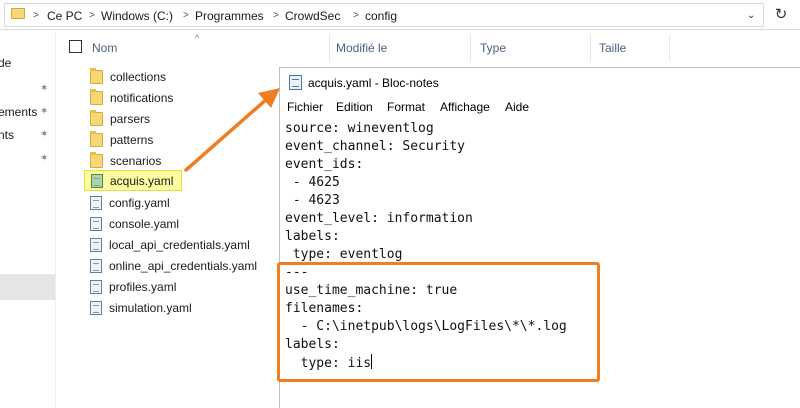  Describe the element at coordinates (143, 286) in the screenshot. I see `file-name: profiles.yaml` at that location.